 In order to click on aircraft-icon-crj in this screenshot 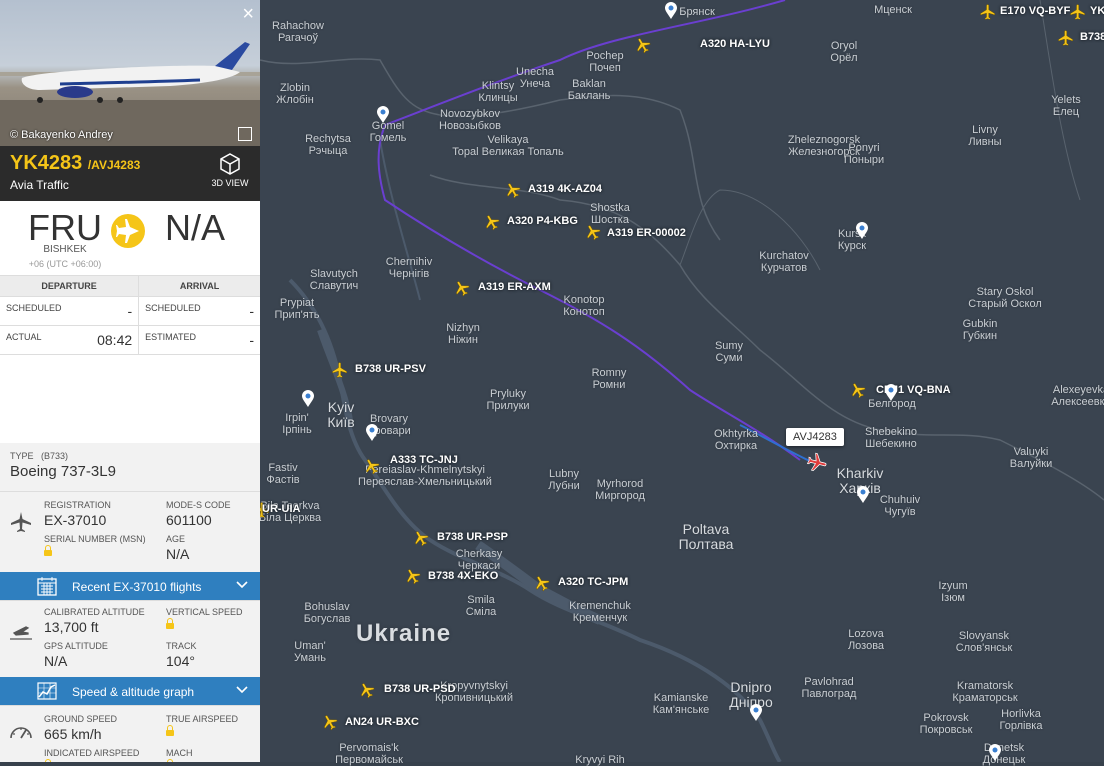, I will do `click(858, 390)`.